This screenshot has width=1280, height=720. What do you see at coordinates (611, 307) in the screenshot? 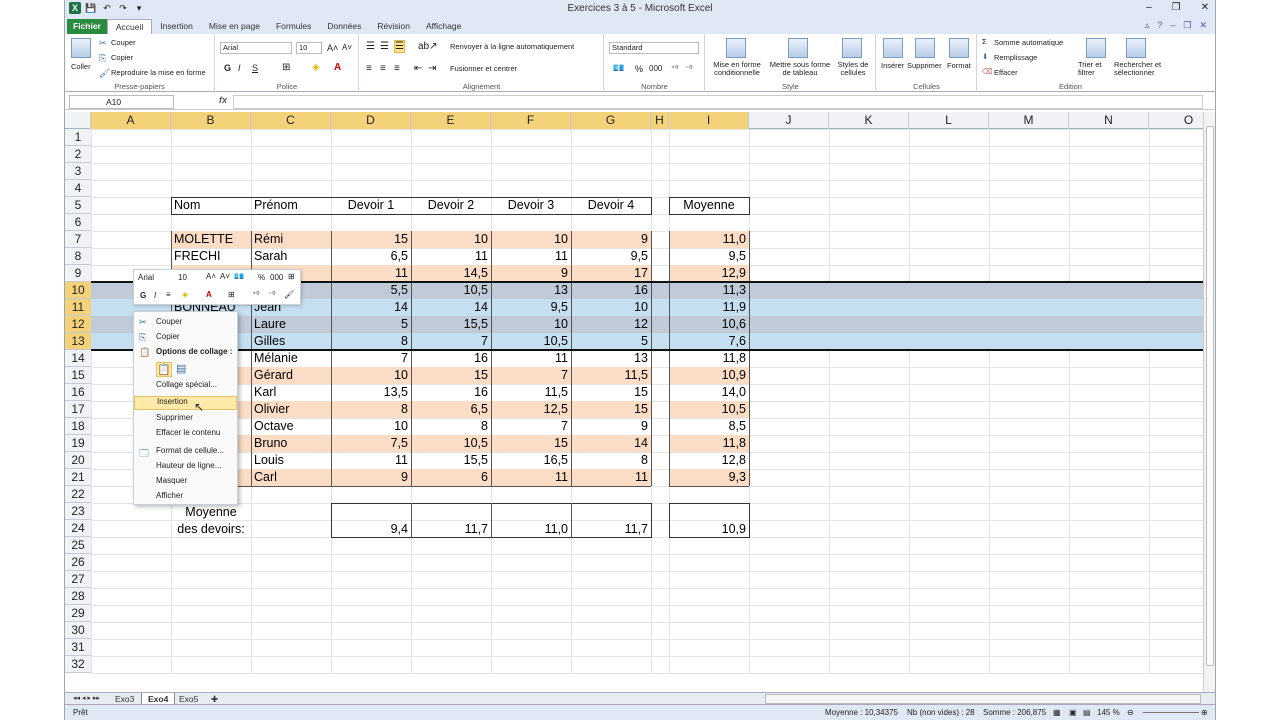
I see `cell-d4: 10` at bounding box center [611, 307].